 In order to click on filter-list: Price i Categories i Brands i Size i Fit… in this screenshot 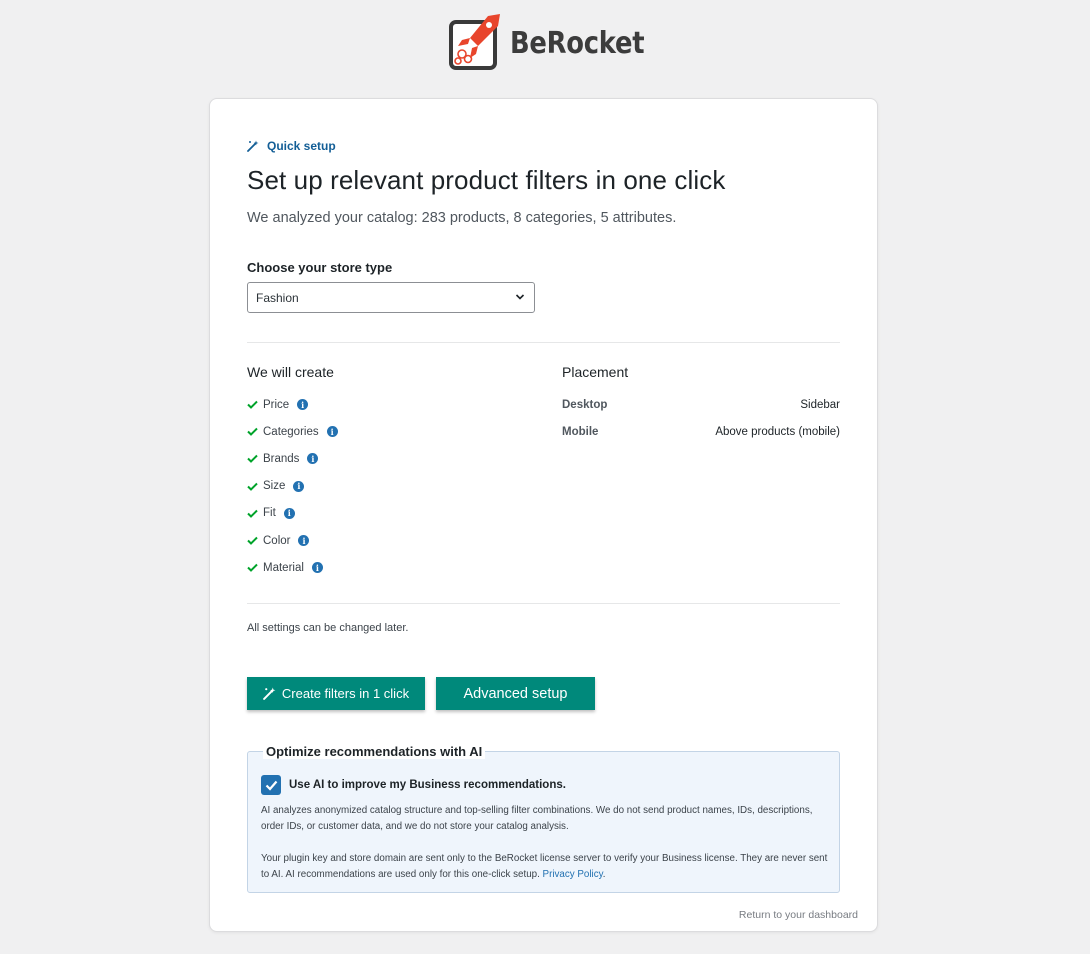, I will do `click(292, 486)`.